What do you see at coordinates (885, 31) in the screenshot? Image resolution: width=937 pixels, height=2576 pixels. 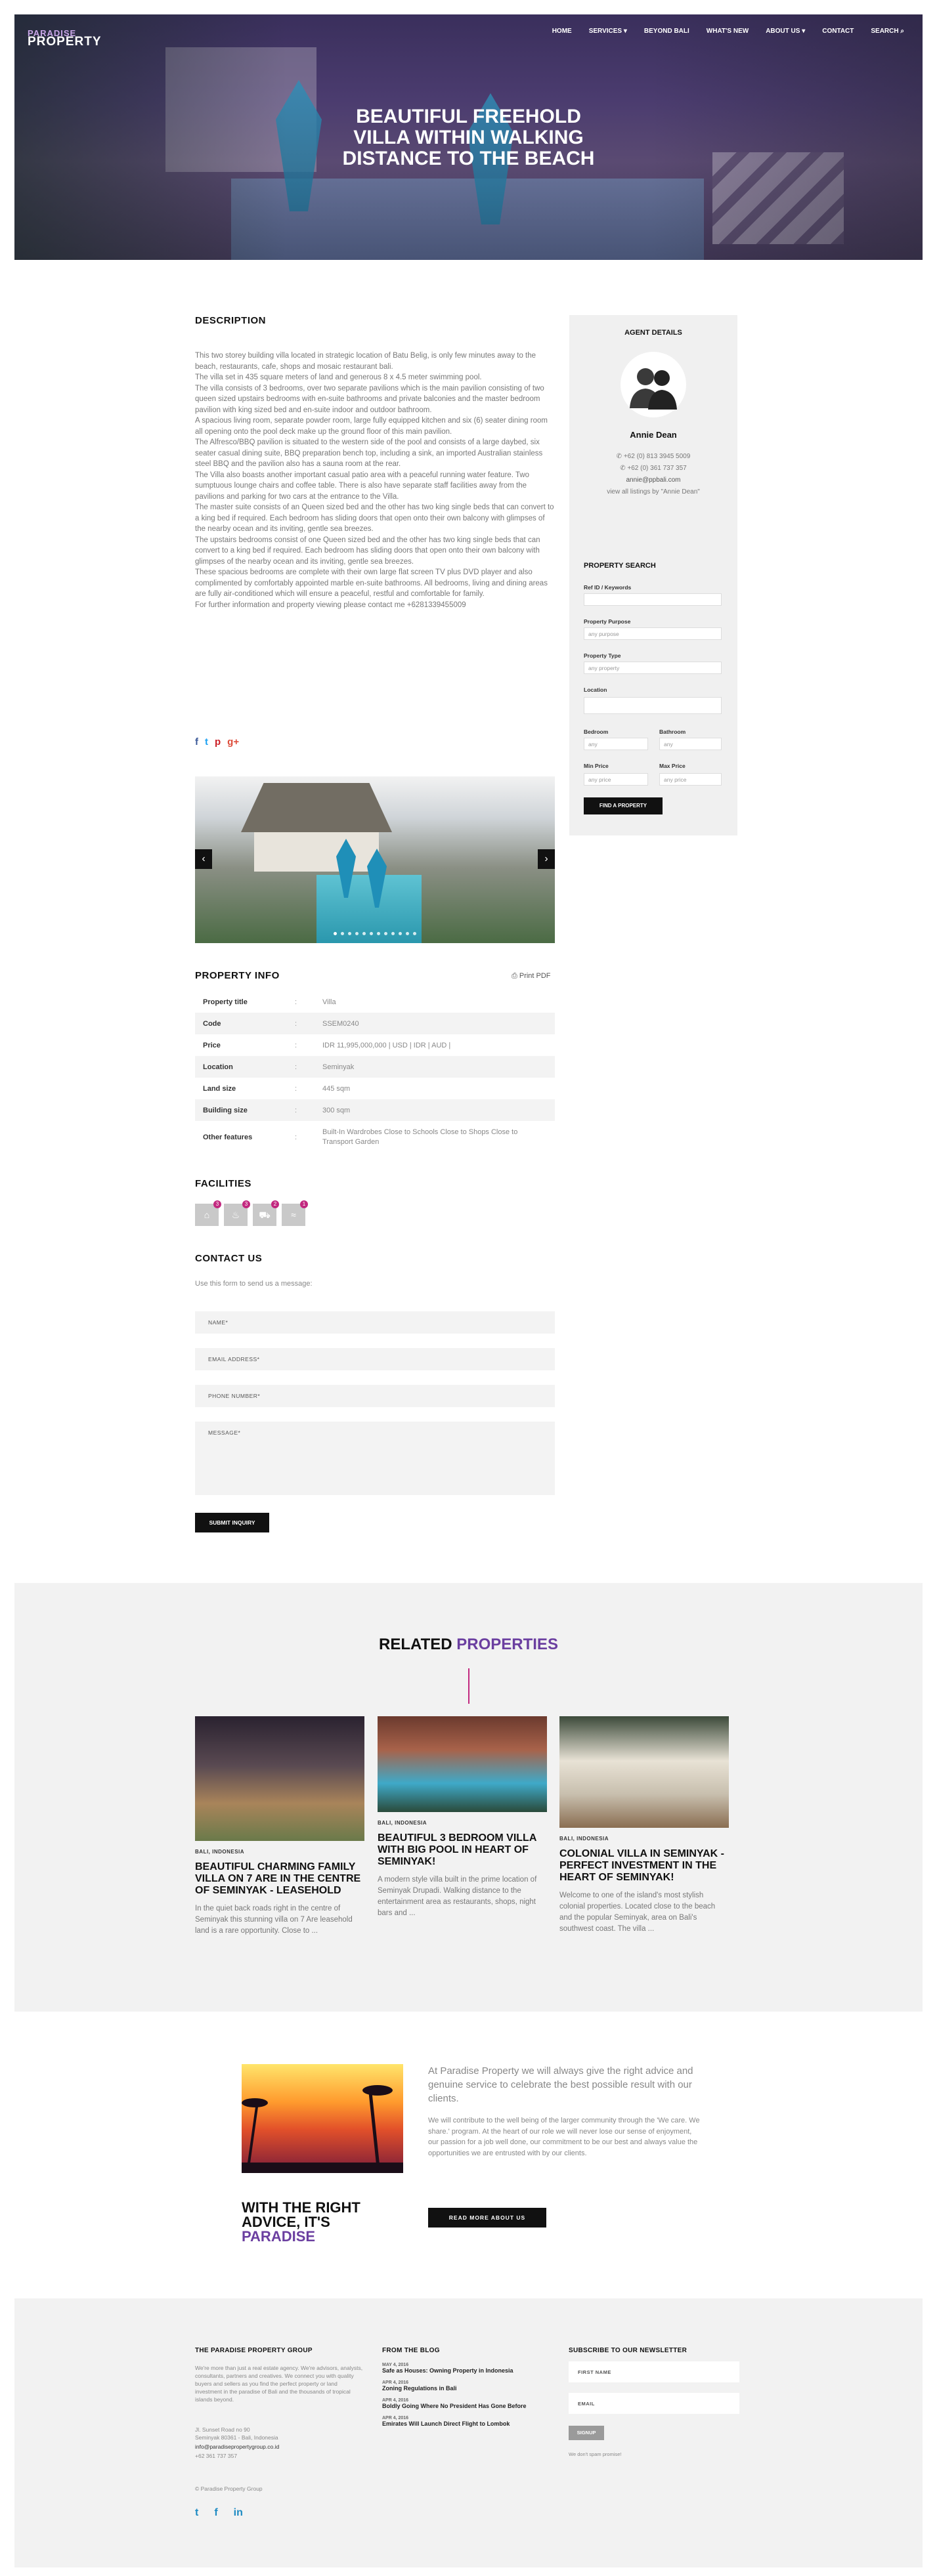 I see `nav-search-label: SEARCH` at bounding box center [885, 31].